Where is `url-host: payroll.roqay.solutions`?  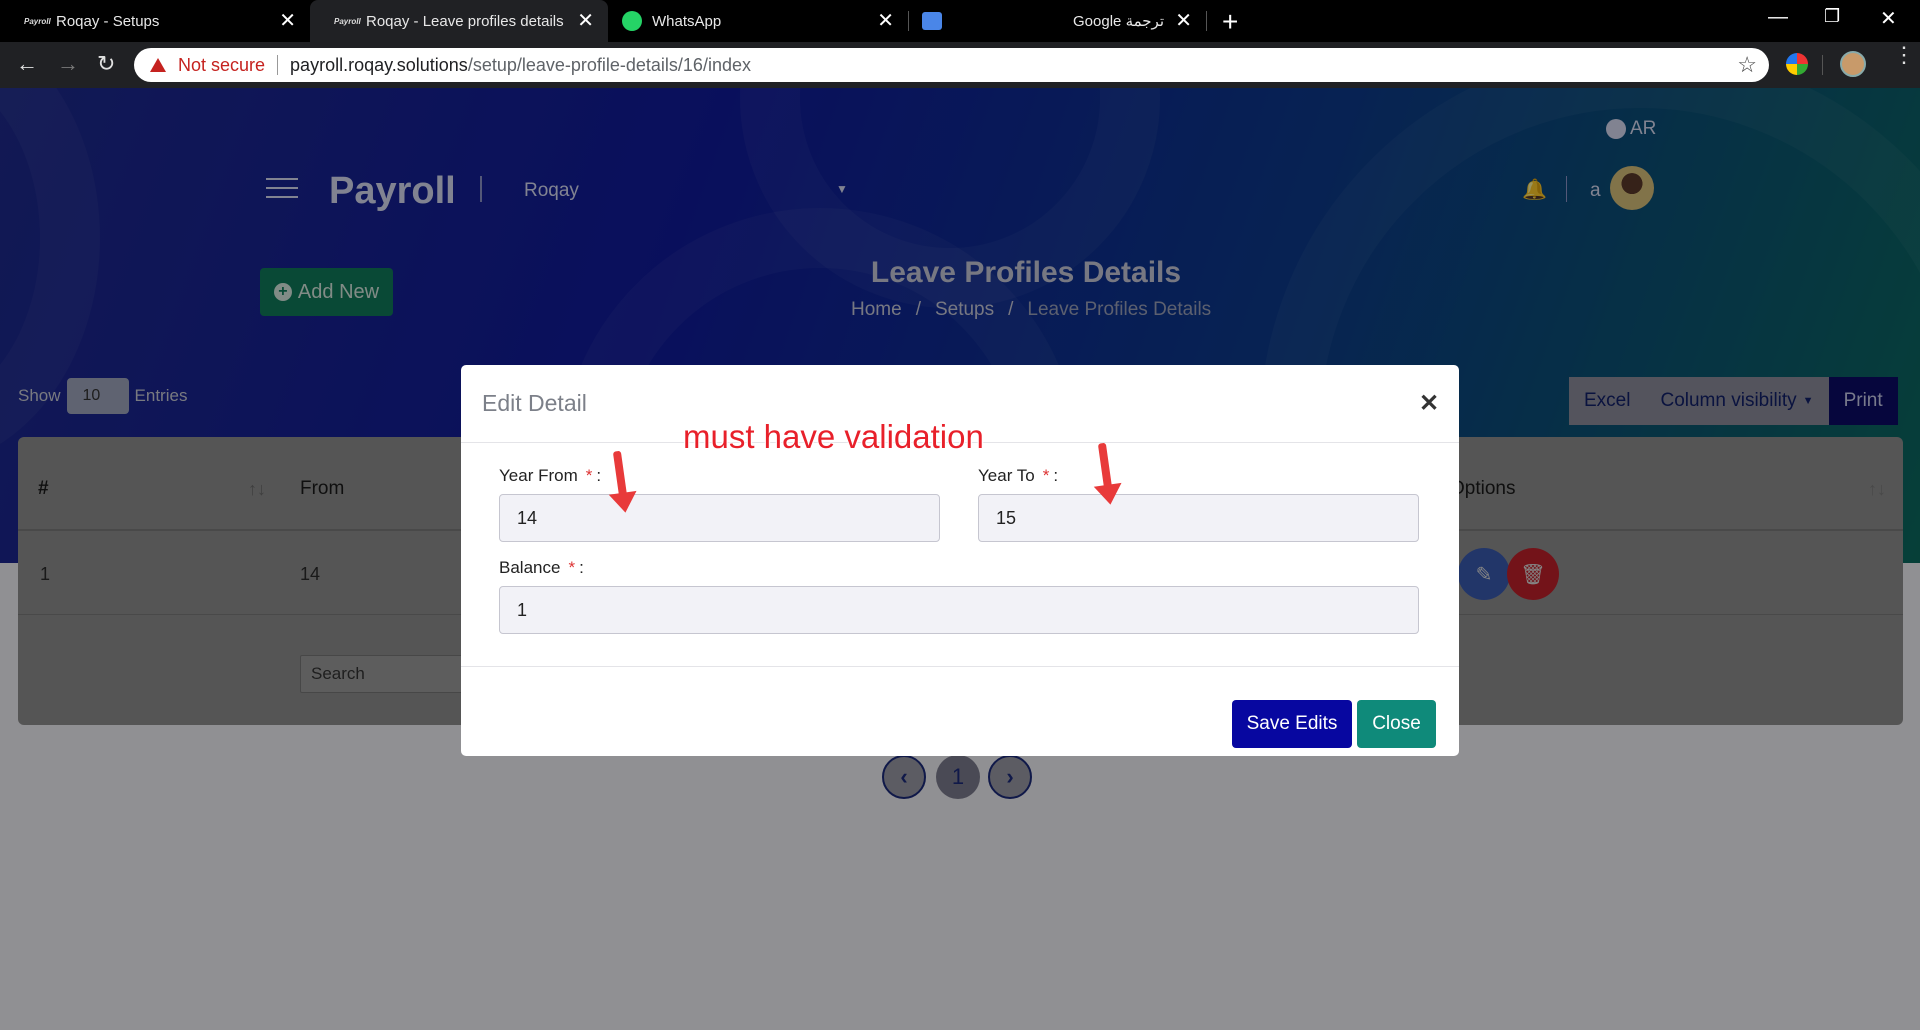
url-host: payroll.roqay.solutions is located at coordinates (379, 64).